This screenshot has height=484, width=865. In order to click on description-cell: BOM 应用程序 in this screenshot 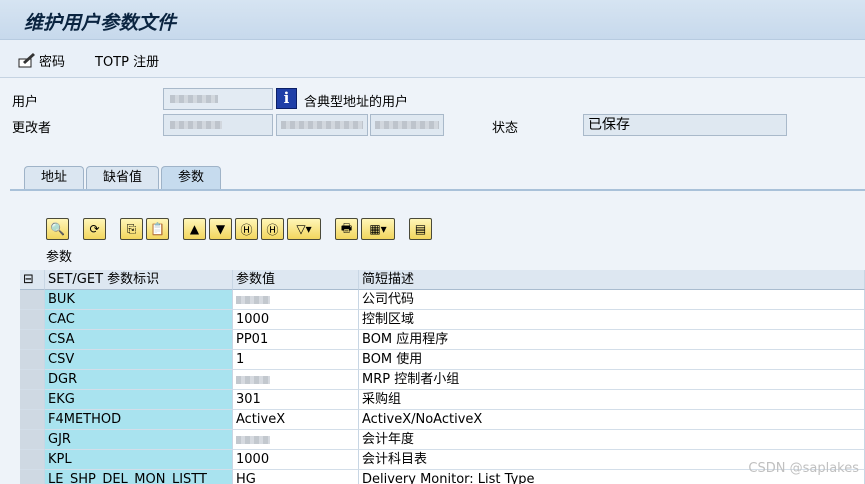, I will do `click(612, 340)`.